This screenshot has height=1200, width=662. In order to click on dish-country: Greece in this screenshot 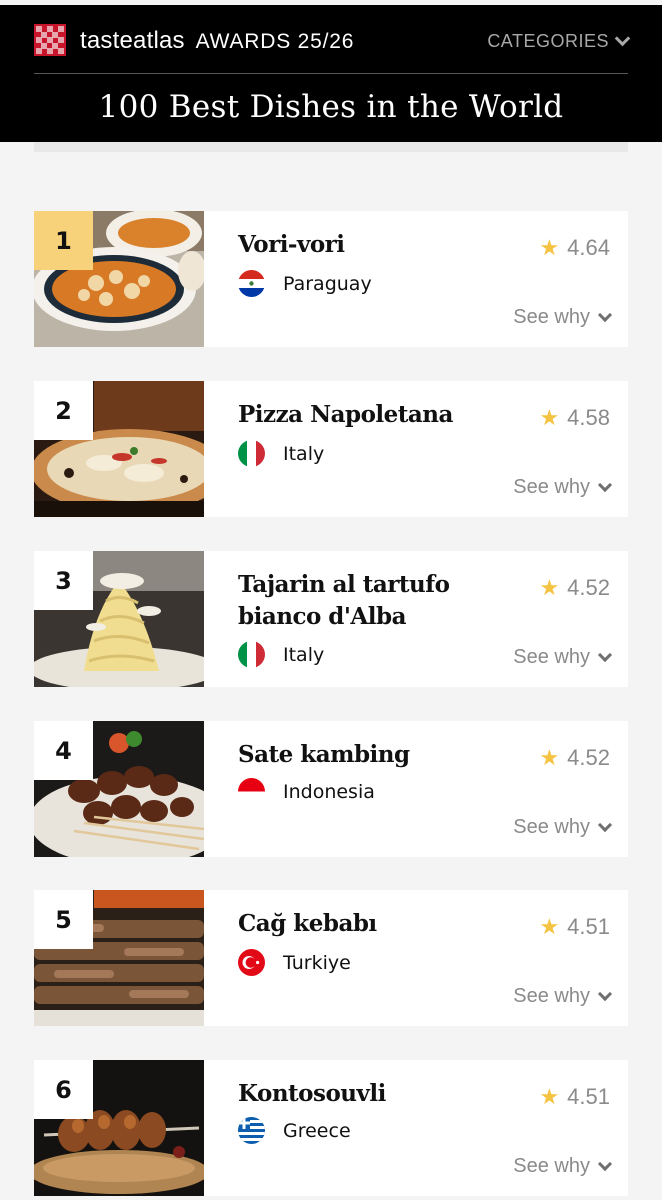, I will do `click(294, 1130)`.